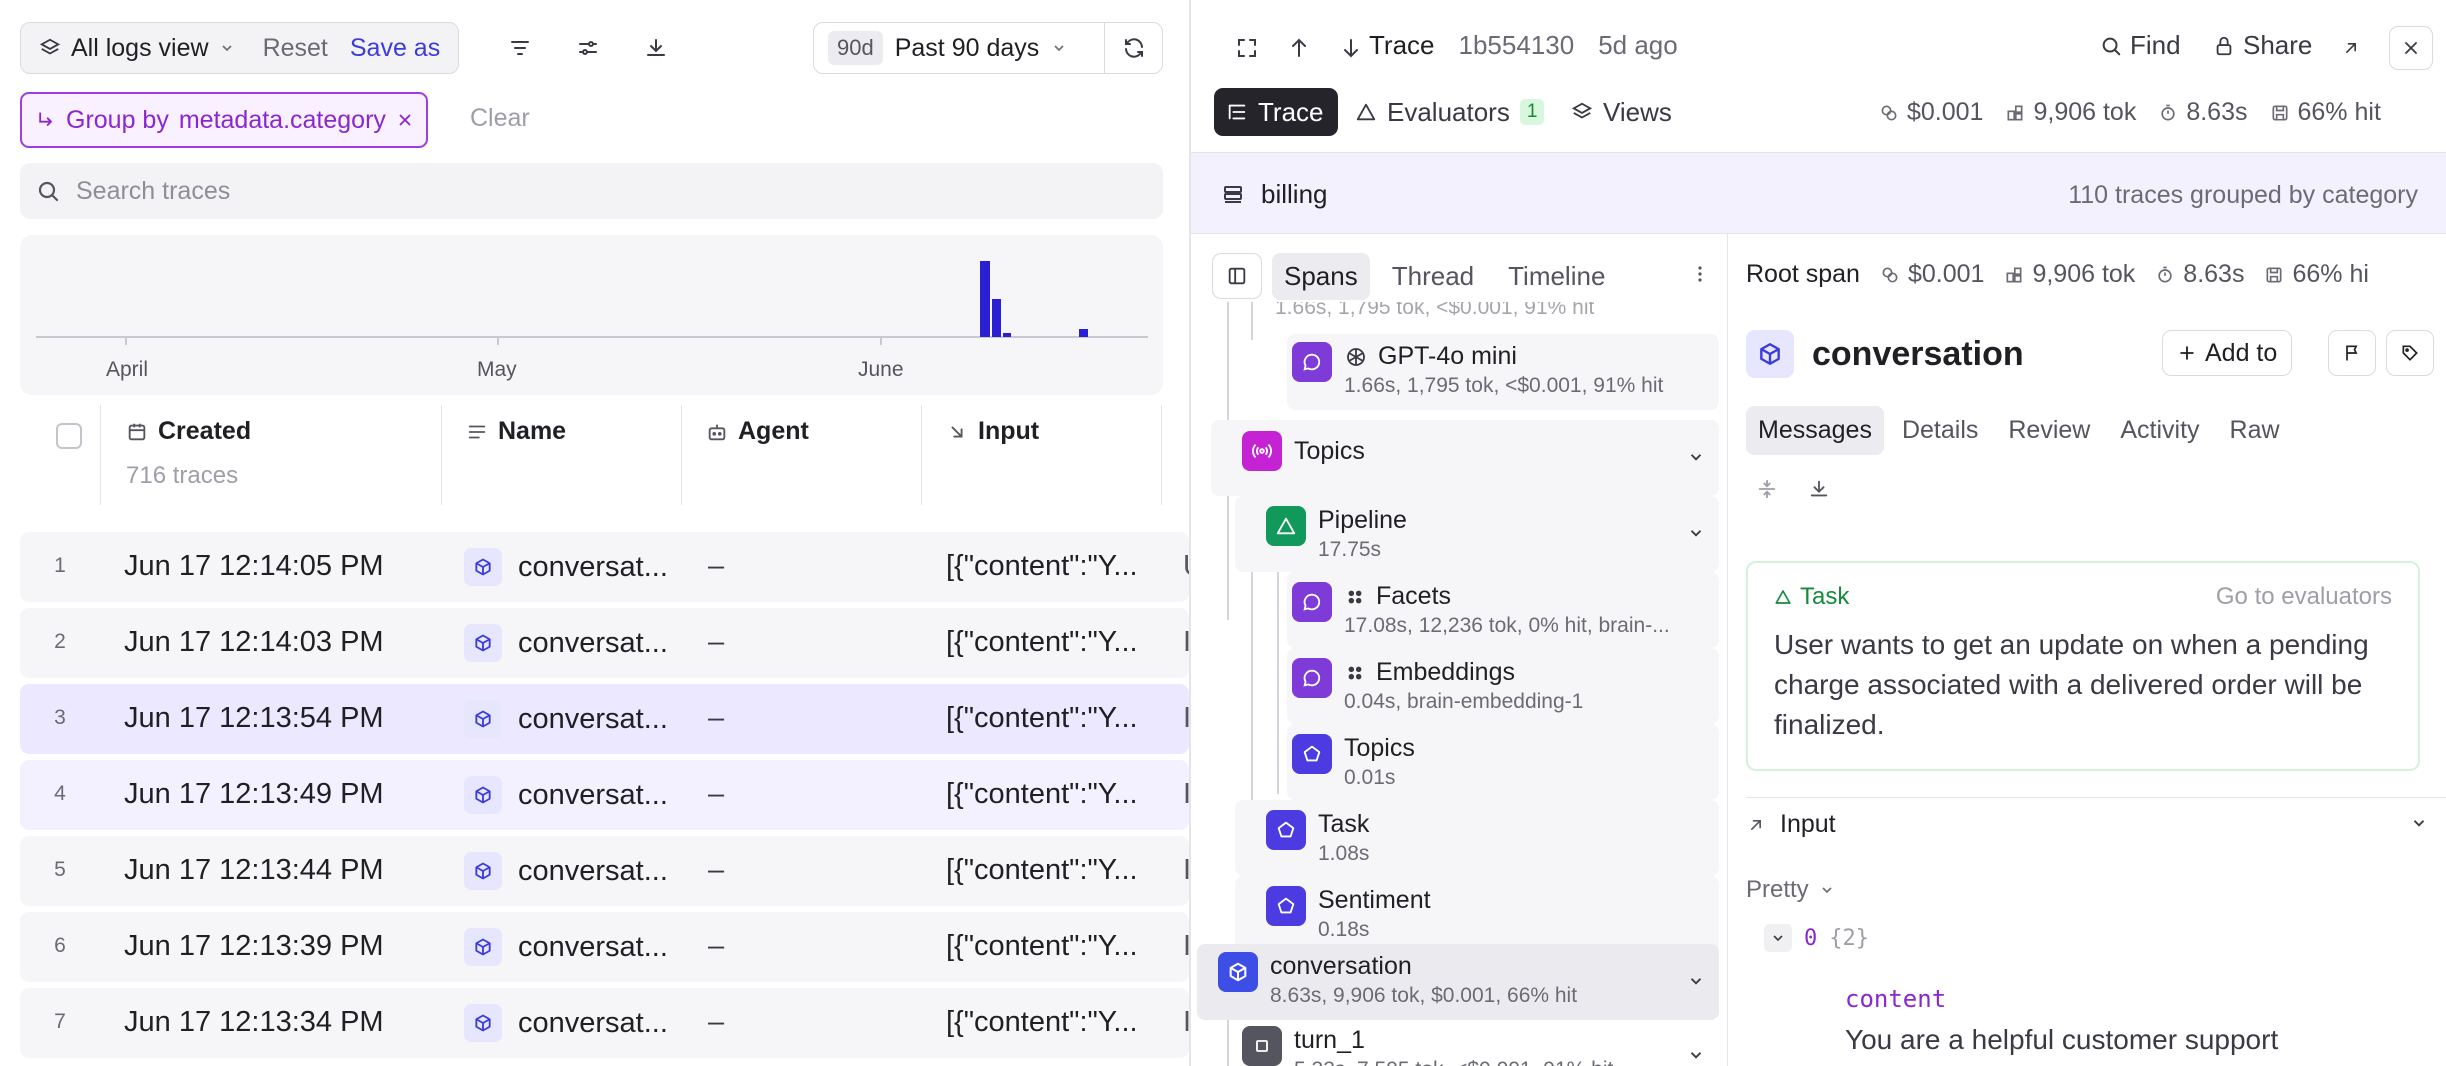 Image resolution: width=2446 pixels, height=1066 pixels. Describe the element at coordinates (60, 793) in the screenshot. I see `row-index: 4` at that location.